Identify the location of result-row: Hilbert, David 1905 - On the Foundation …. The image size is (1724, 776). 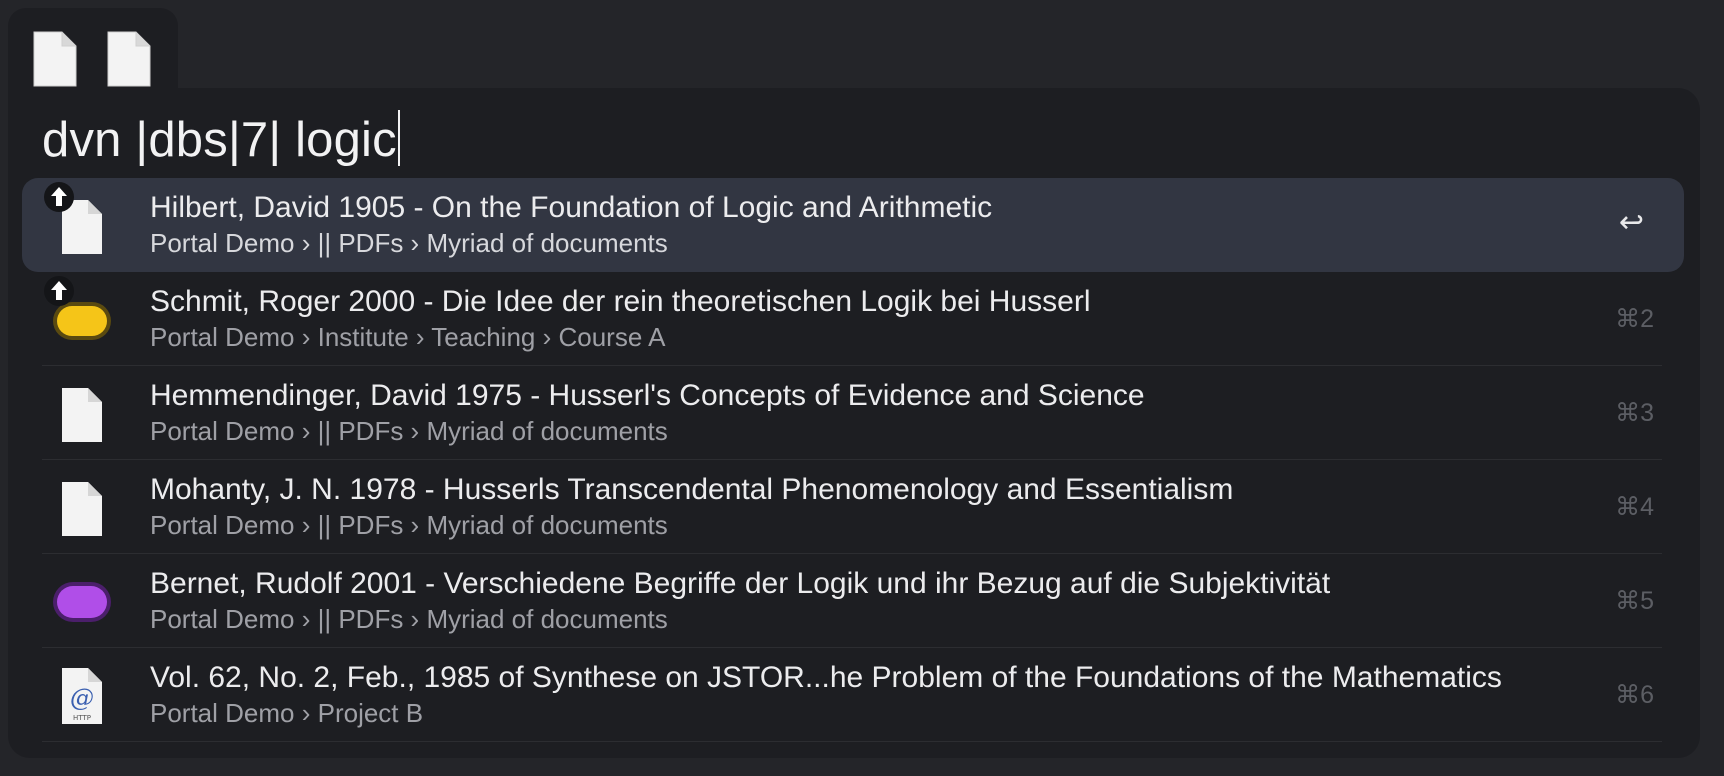
(853, 225).